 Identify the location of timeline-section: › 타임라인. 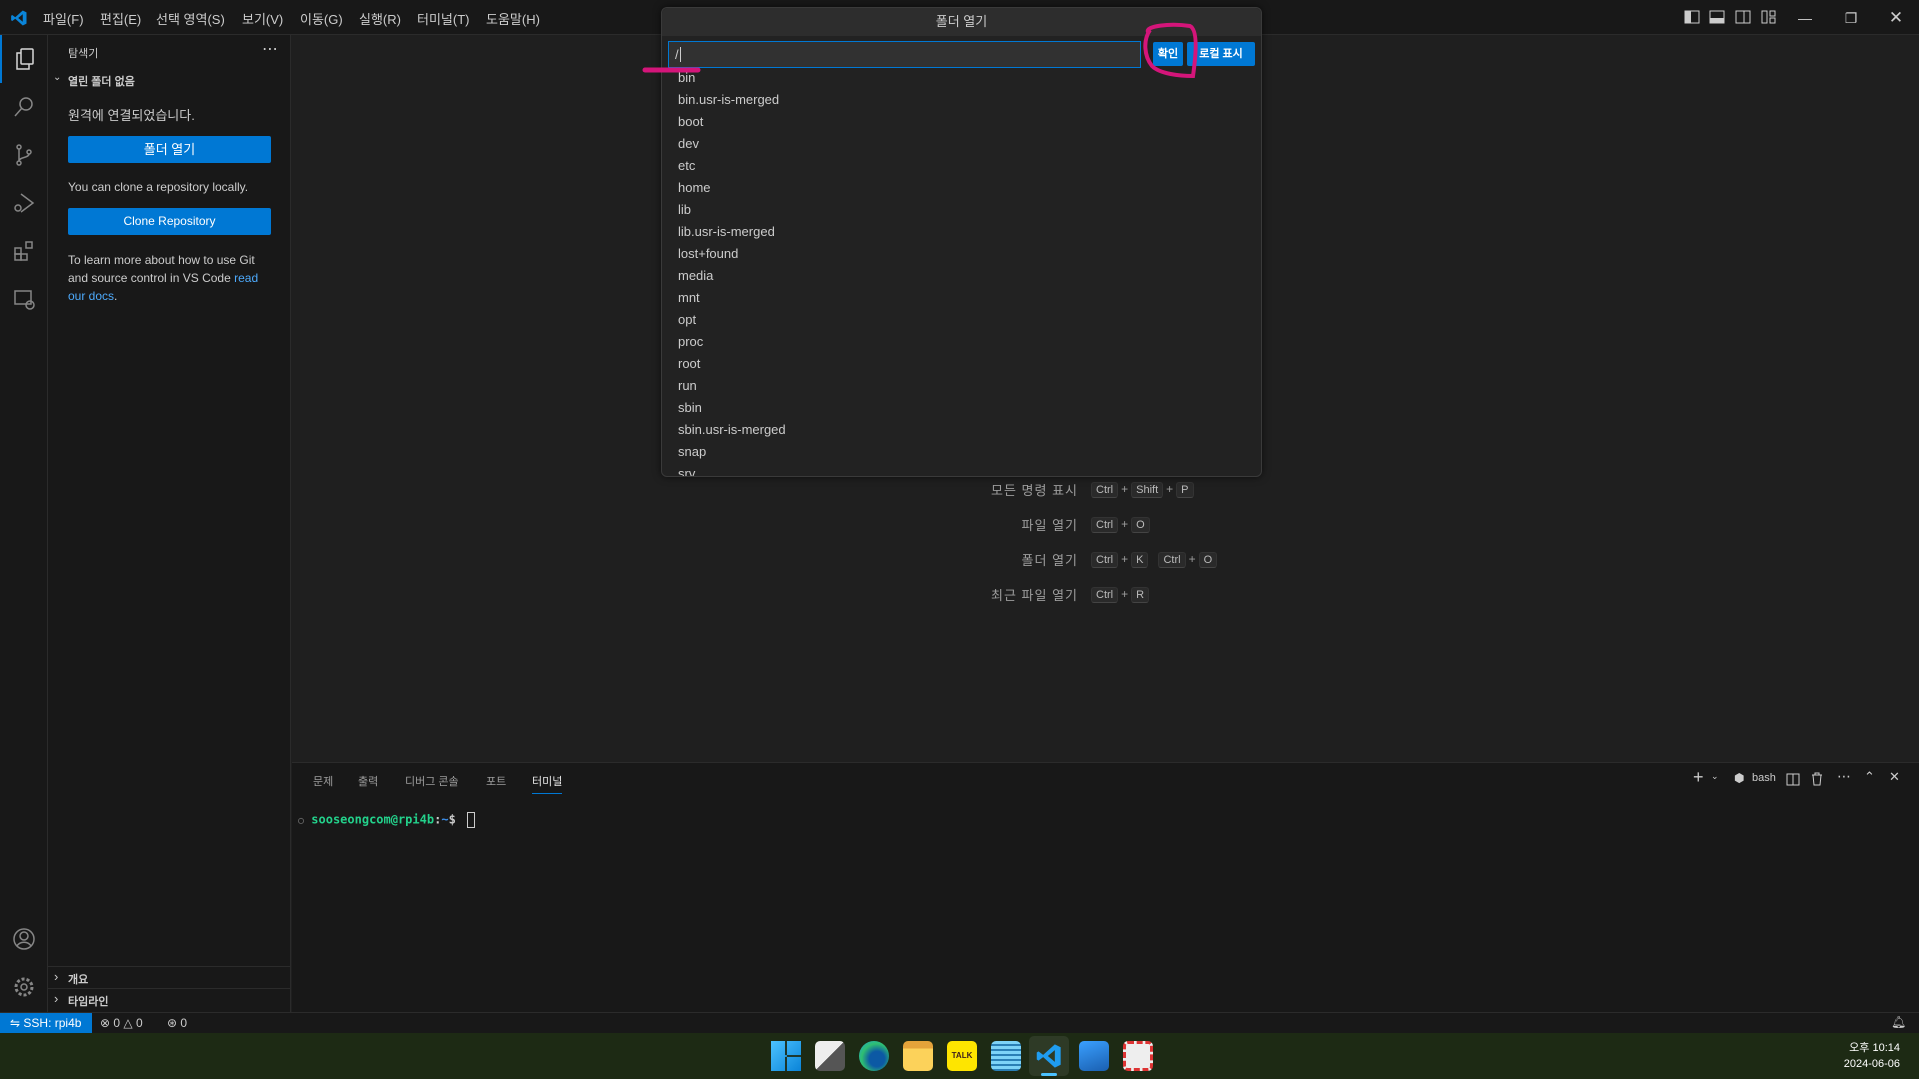
(169, 999).